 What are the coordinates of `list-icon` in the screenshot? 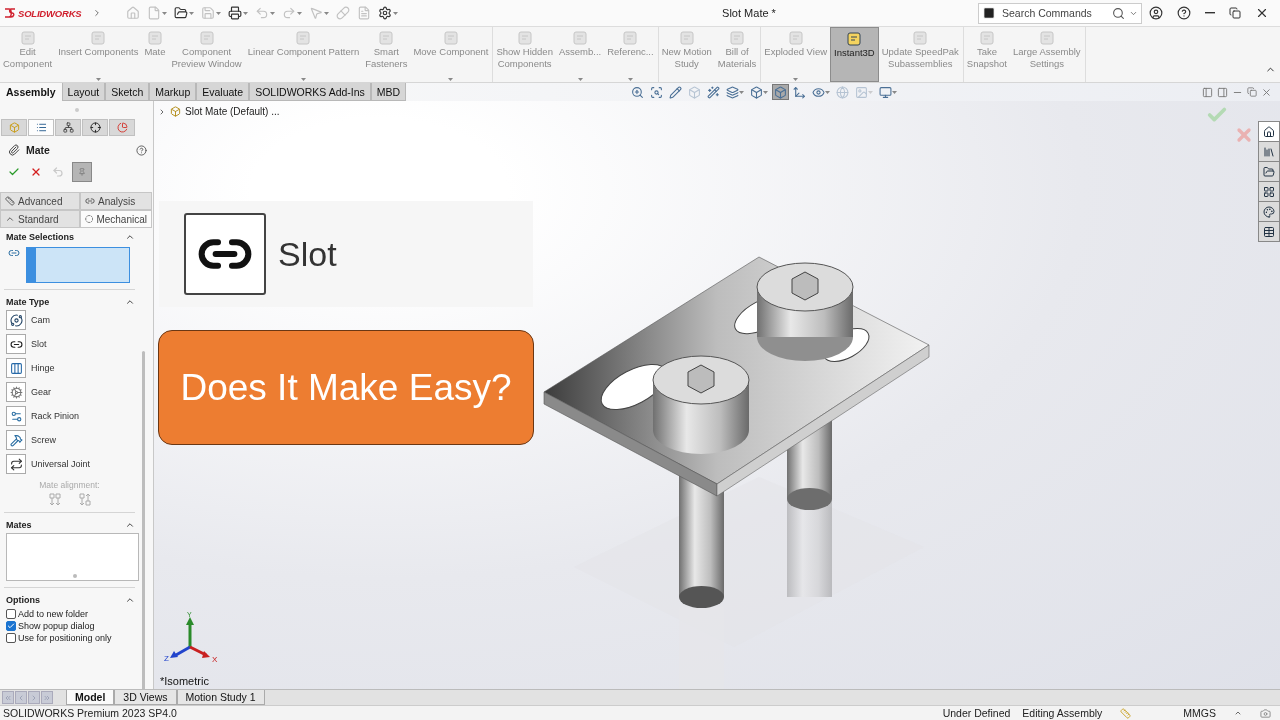 It's located at (41, 127).